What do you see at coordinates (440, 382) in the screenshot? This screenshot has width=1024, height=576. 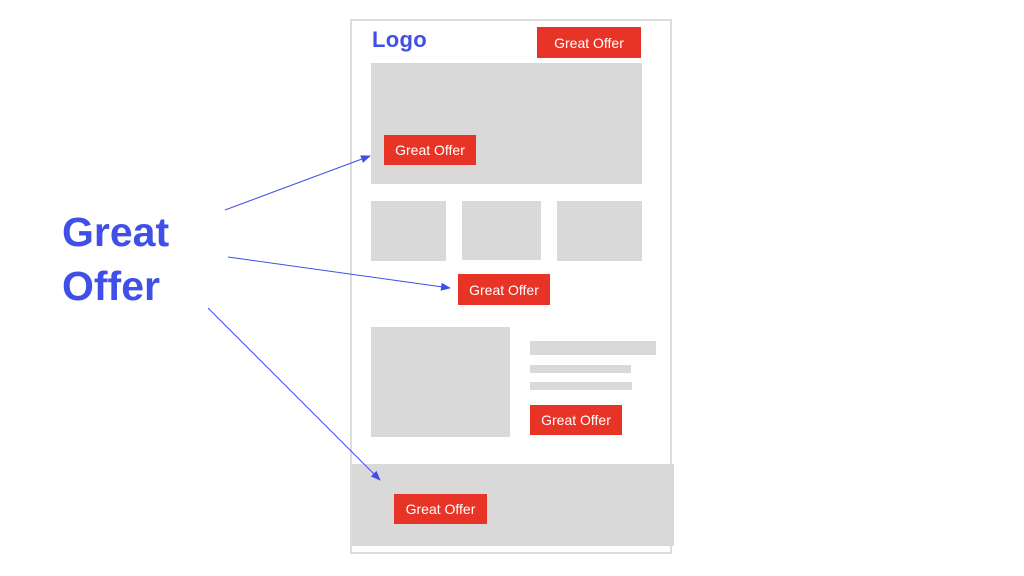 I see `feature-image-placeholder` at bounding box center [440, 382].